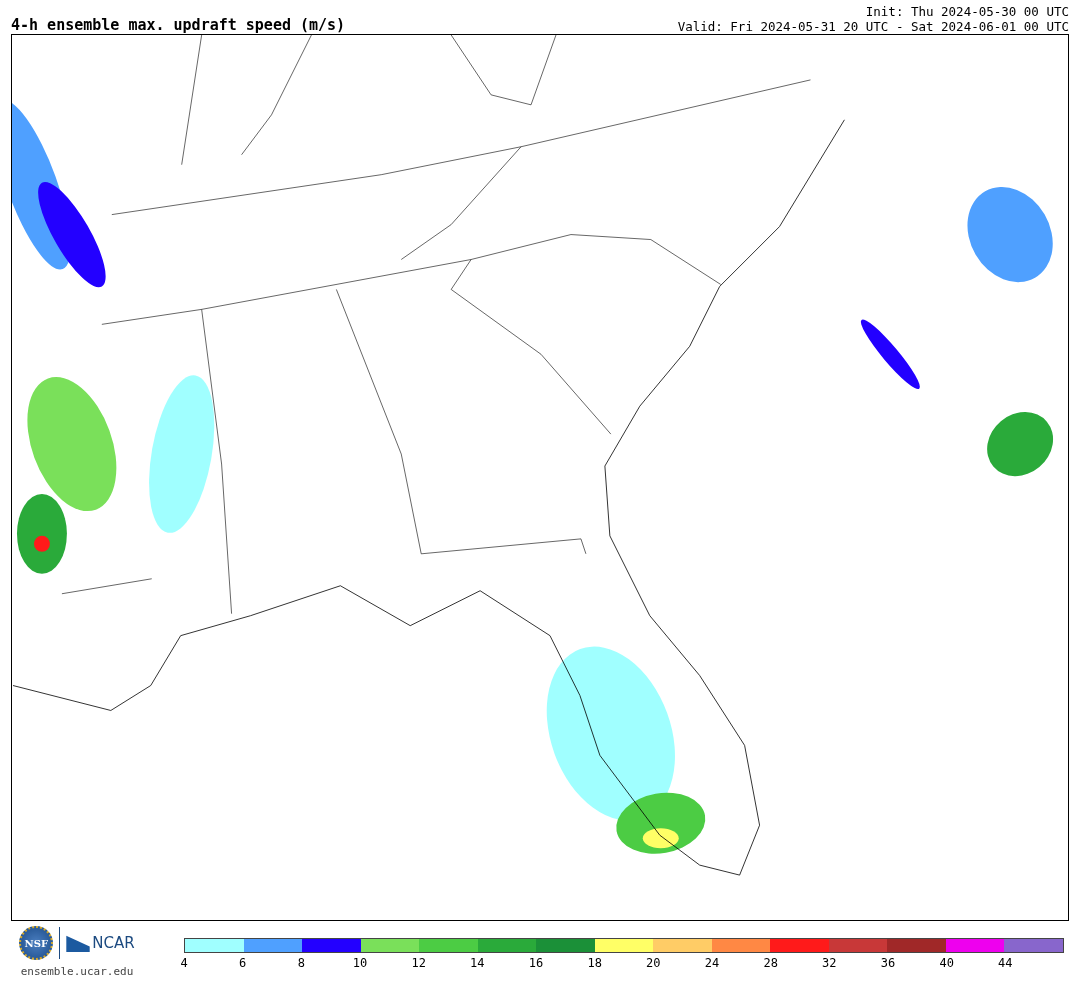  Describe the element at coordinates (184, 963) in the screenshot. I see `tick-label: 4` at that location.